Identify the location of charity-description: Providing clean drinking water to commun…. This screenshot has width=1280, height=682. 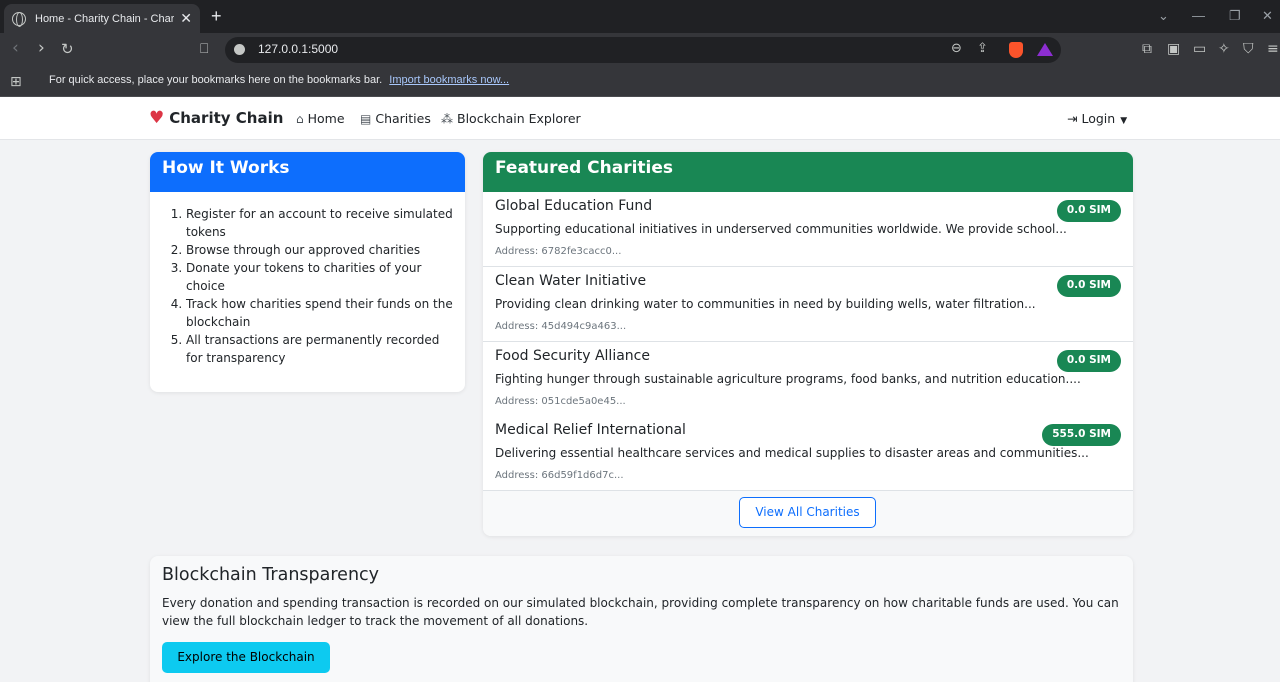
(765, 304).